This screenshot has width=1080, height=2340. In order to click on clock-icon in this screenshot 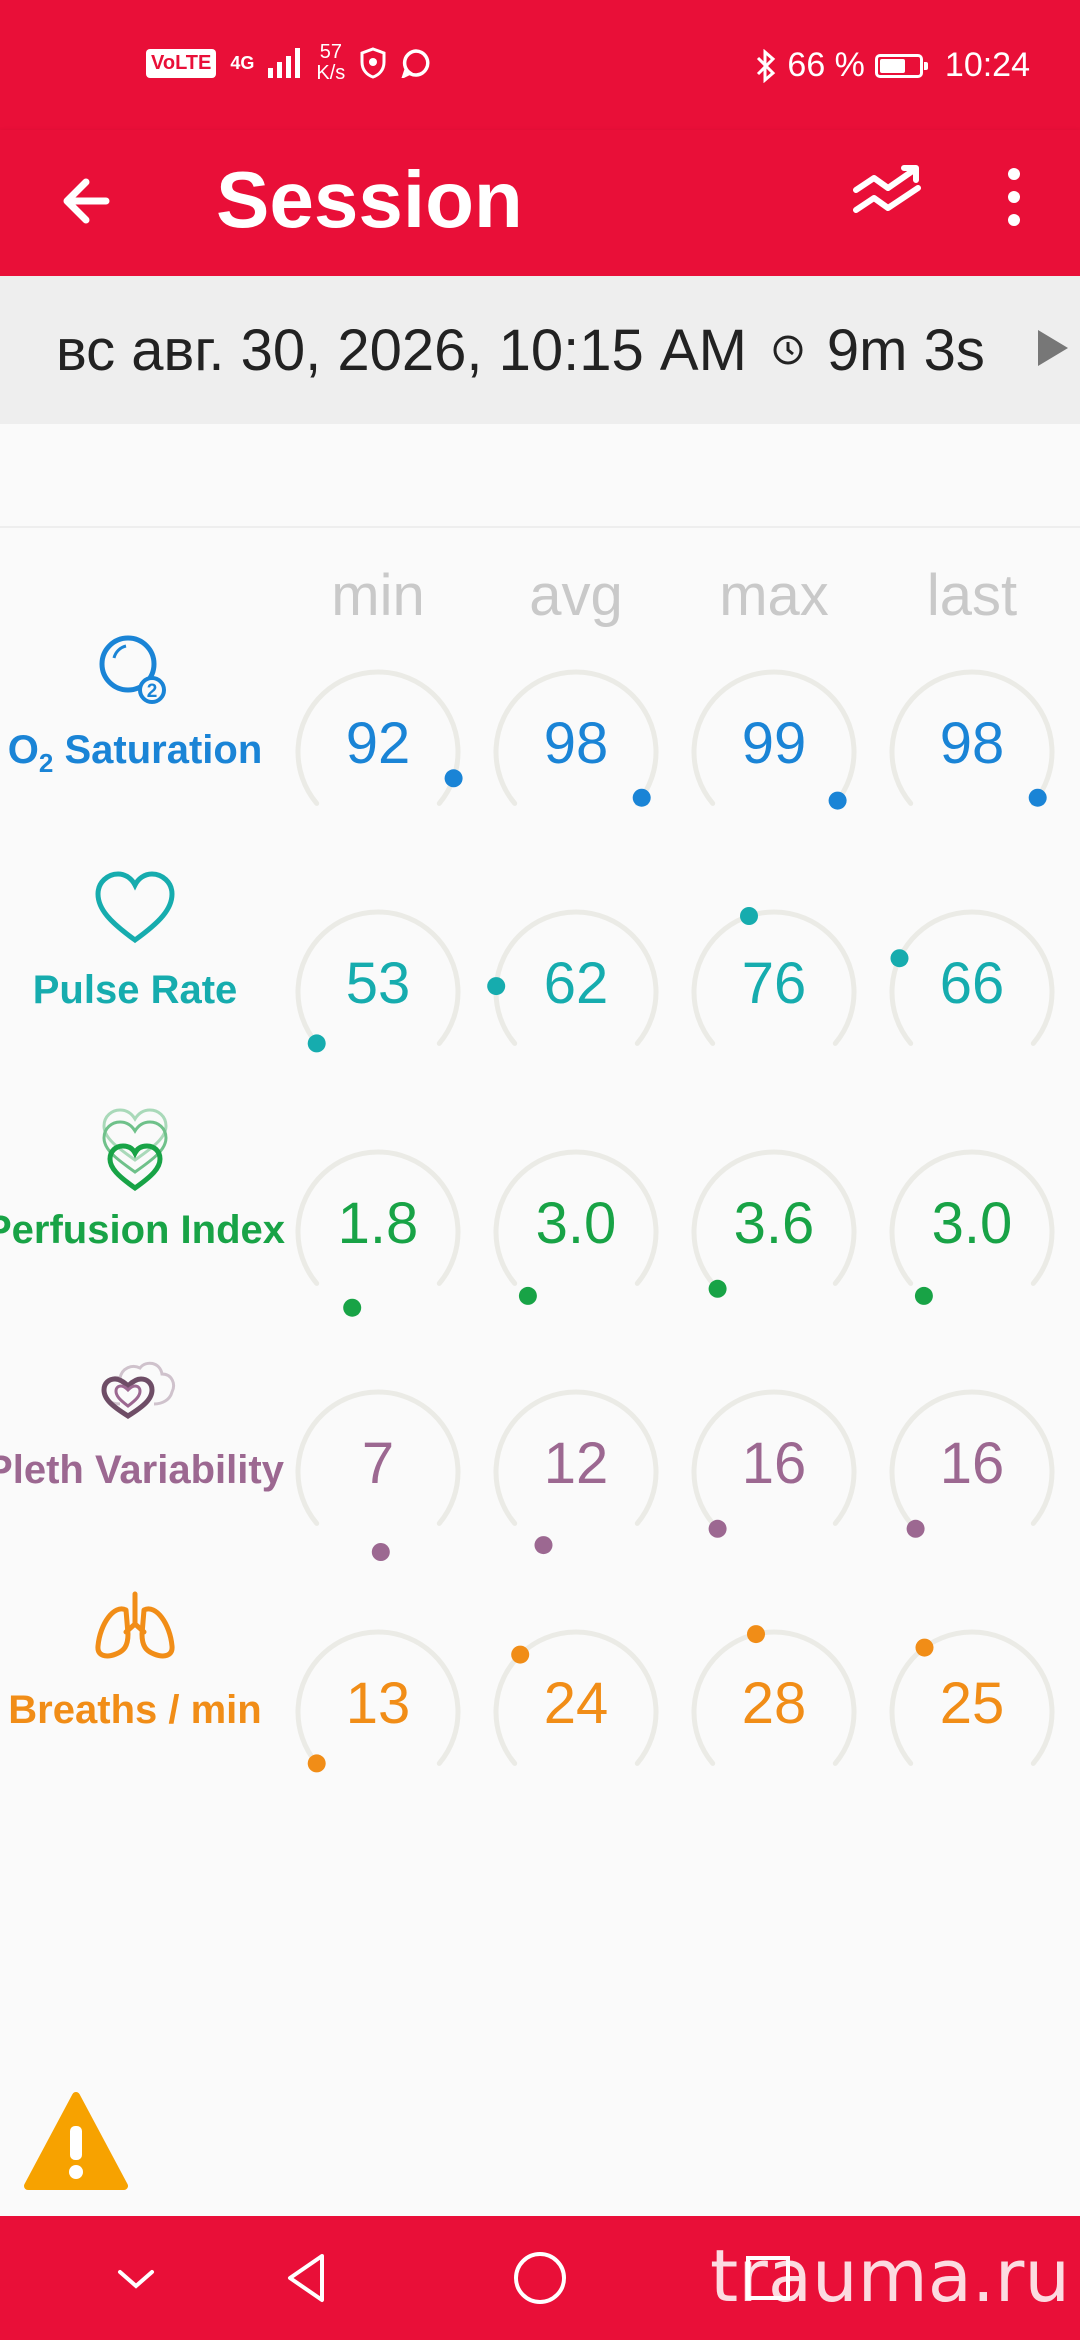, I will do `click(788, 350)`.